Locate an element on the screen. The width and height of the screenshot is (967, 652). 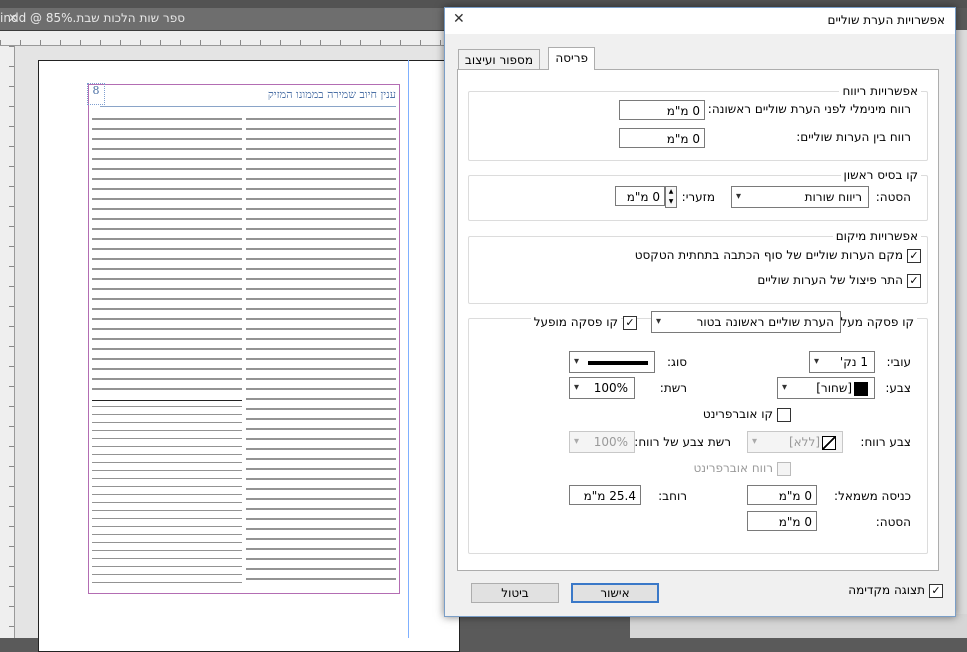
color-label: צבע: is located at coordinates (898, 388).